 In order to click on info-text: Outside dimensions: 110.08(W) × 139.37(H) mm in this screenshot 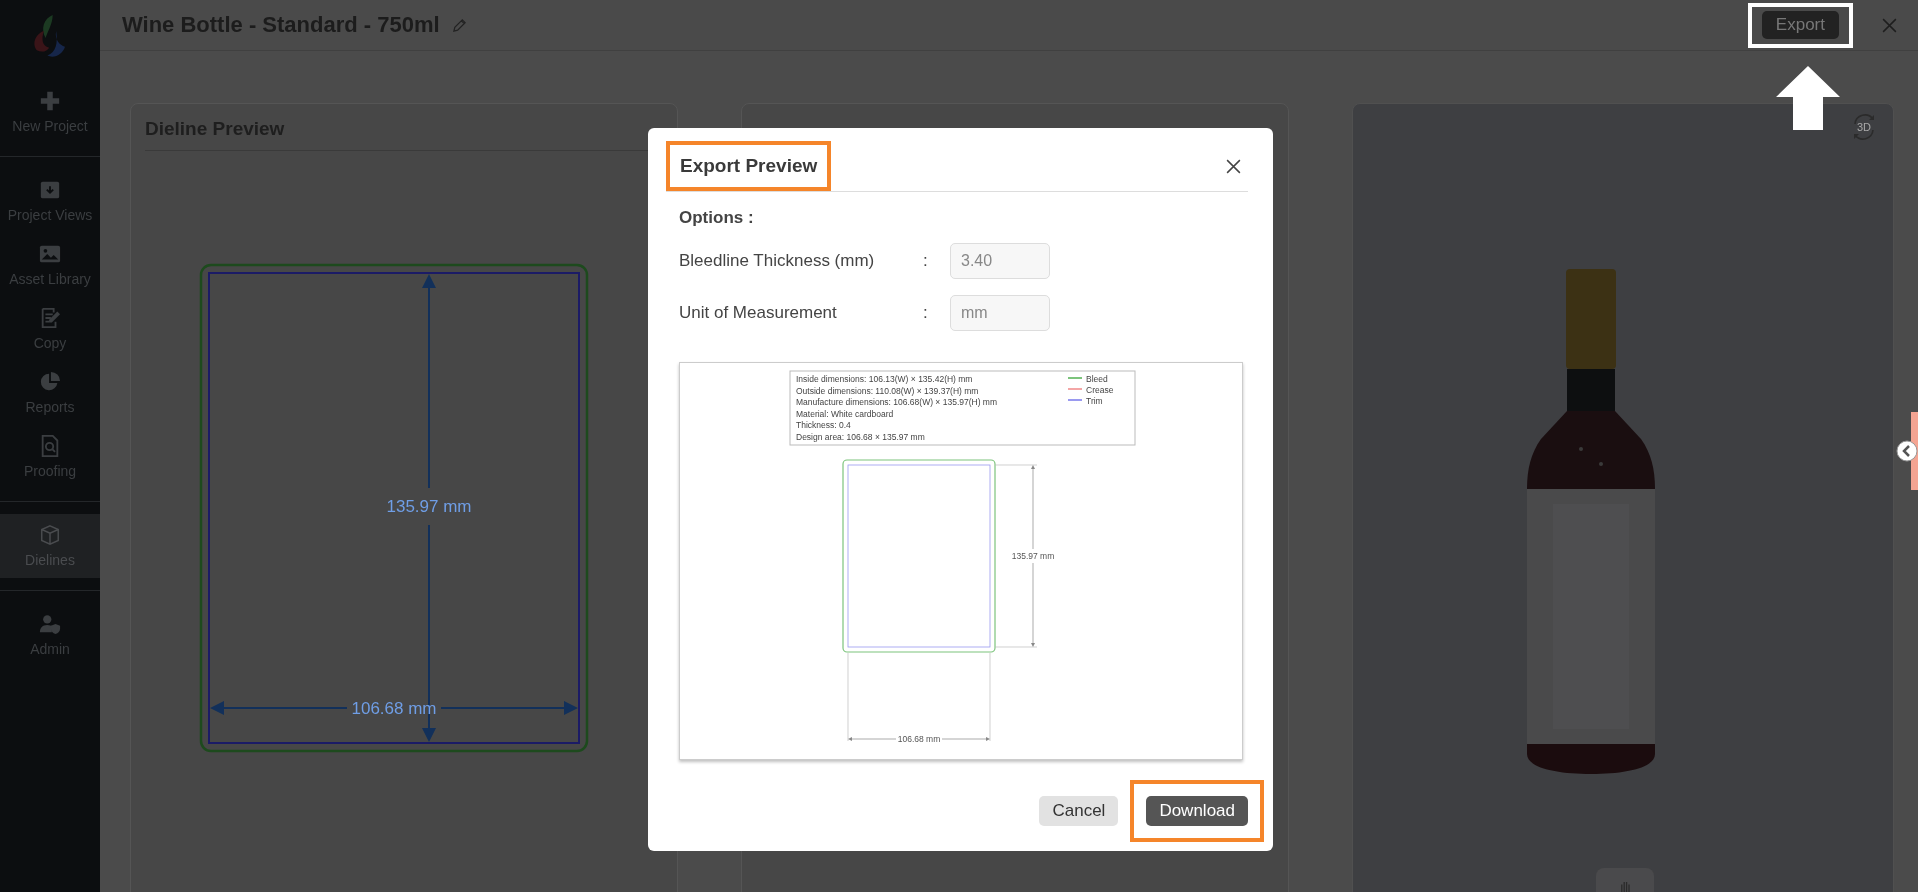, I will do `click(887, 390)`.